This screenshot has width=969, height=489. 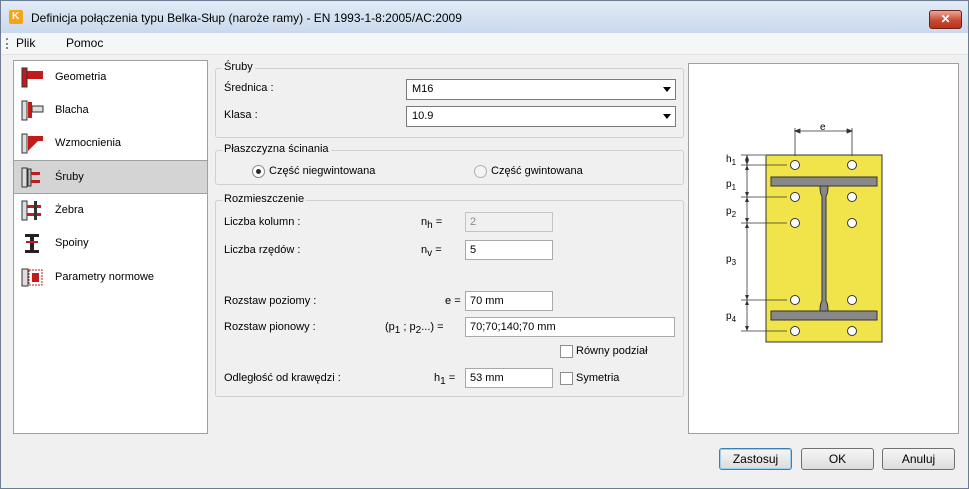 What do you see at coordinates (270, 327) in the screenshot?
I see `vspacing-label: Rozstaw pionowy :` at bounding box center [270, 327].